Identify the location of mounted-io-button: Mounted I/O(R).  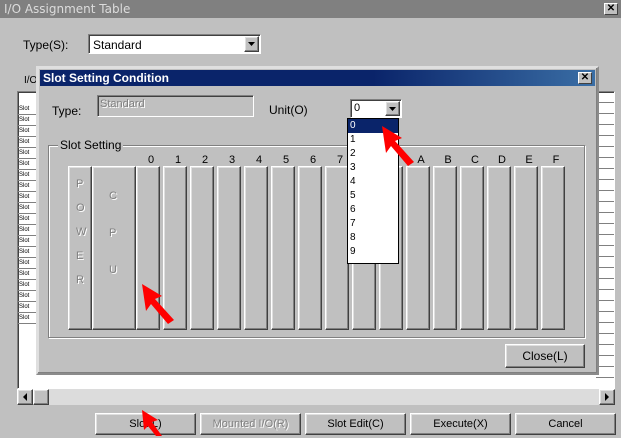
(250, 424).